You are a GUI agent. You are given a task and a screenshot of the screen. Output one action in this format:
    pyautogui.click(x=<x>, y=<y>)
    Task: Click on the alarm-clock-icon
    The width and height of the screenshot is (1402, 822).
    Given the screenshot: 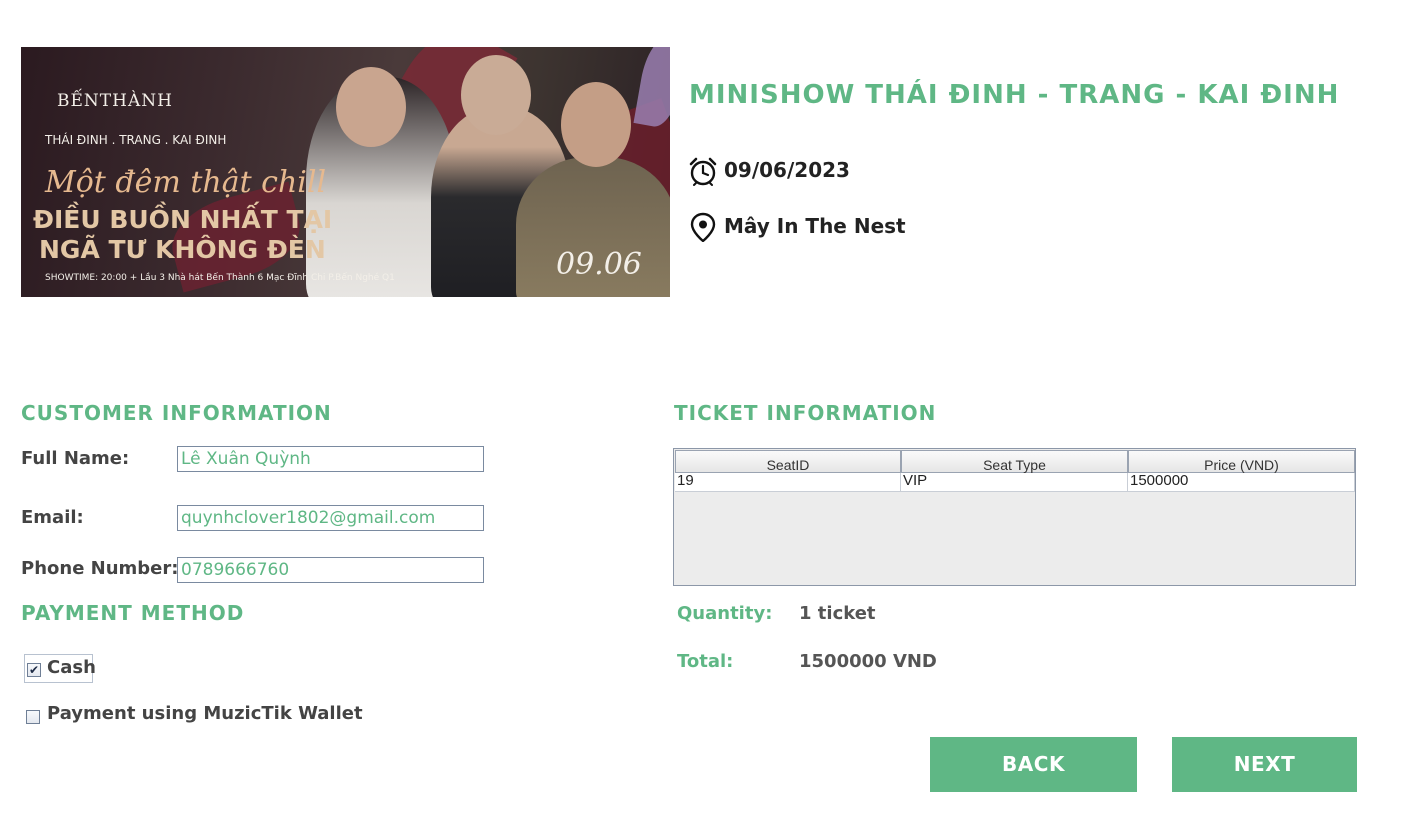 What is the action you would take?
    pyautogui.click(x=703, y=171)
    